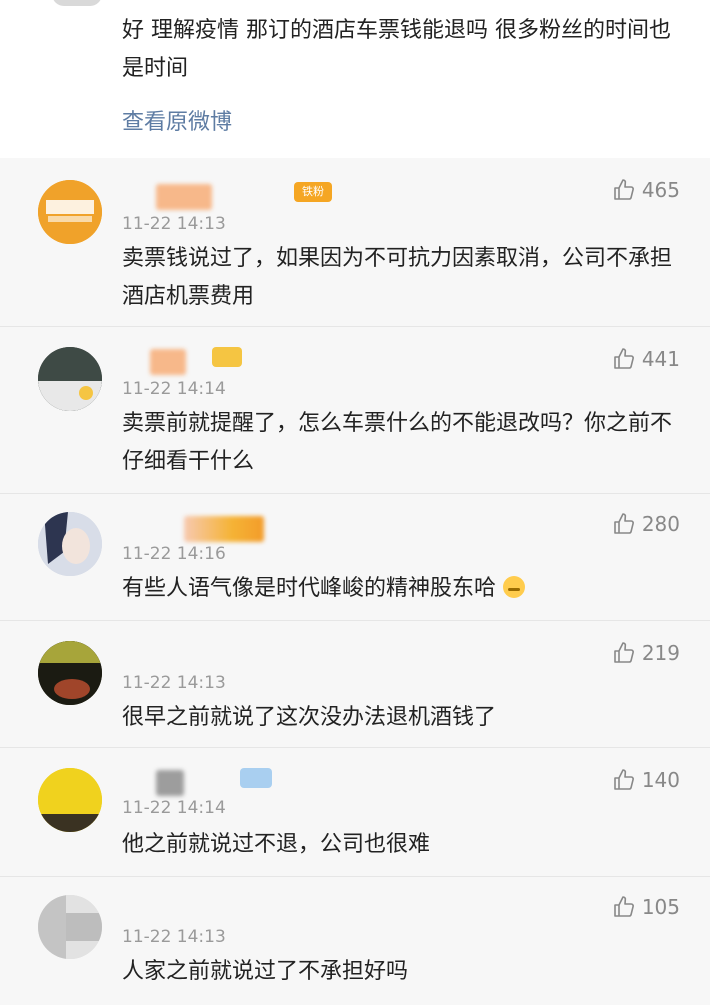 This screenshot has width=710, height=1005. I want to click on like-button: 465, so click(646, 190).